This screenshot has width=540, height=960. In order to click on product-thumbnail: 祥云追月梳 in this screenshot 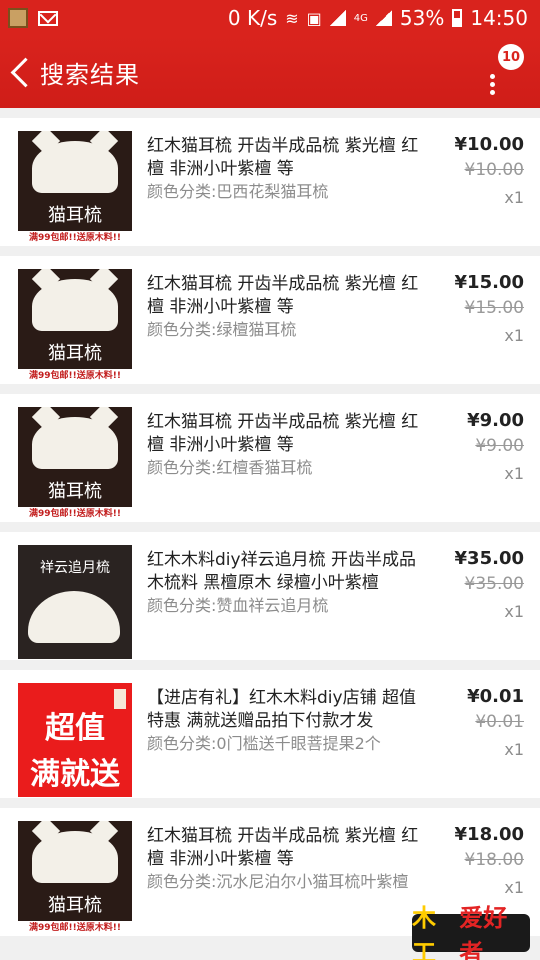, I will do `click(75, 602)`.